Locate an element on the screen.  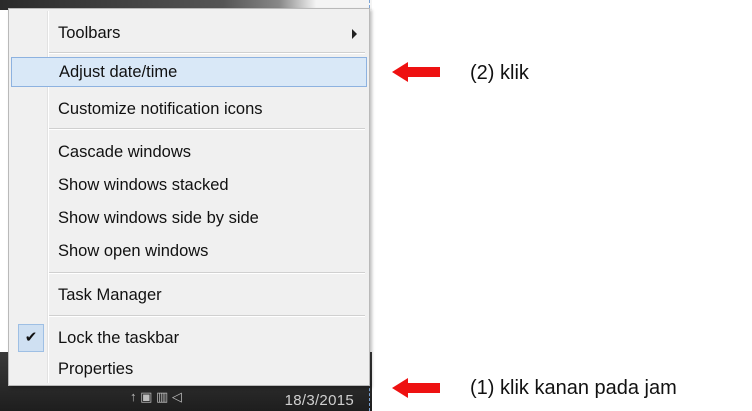
menu-item-task-manager: Task Manager is located at coordinates (189, 296).